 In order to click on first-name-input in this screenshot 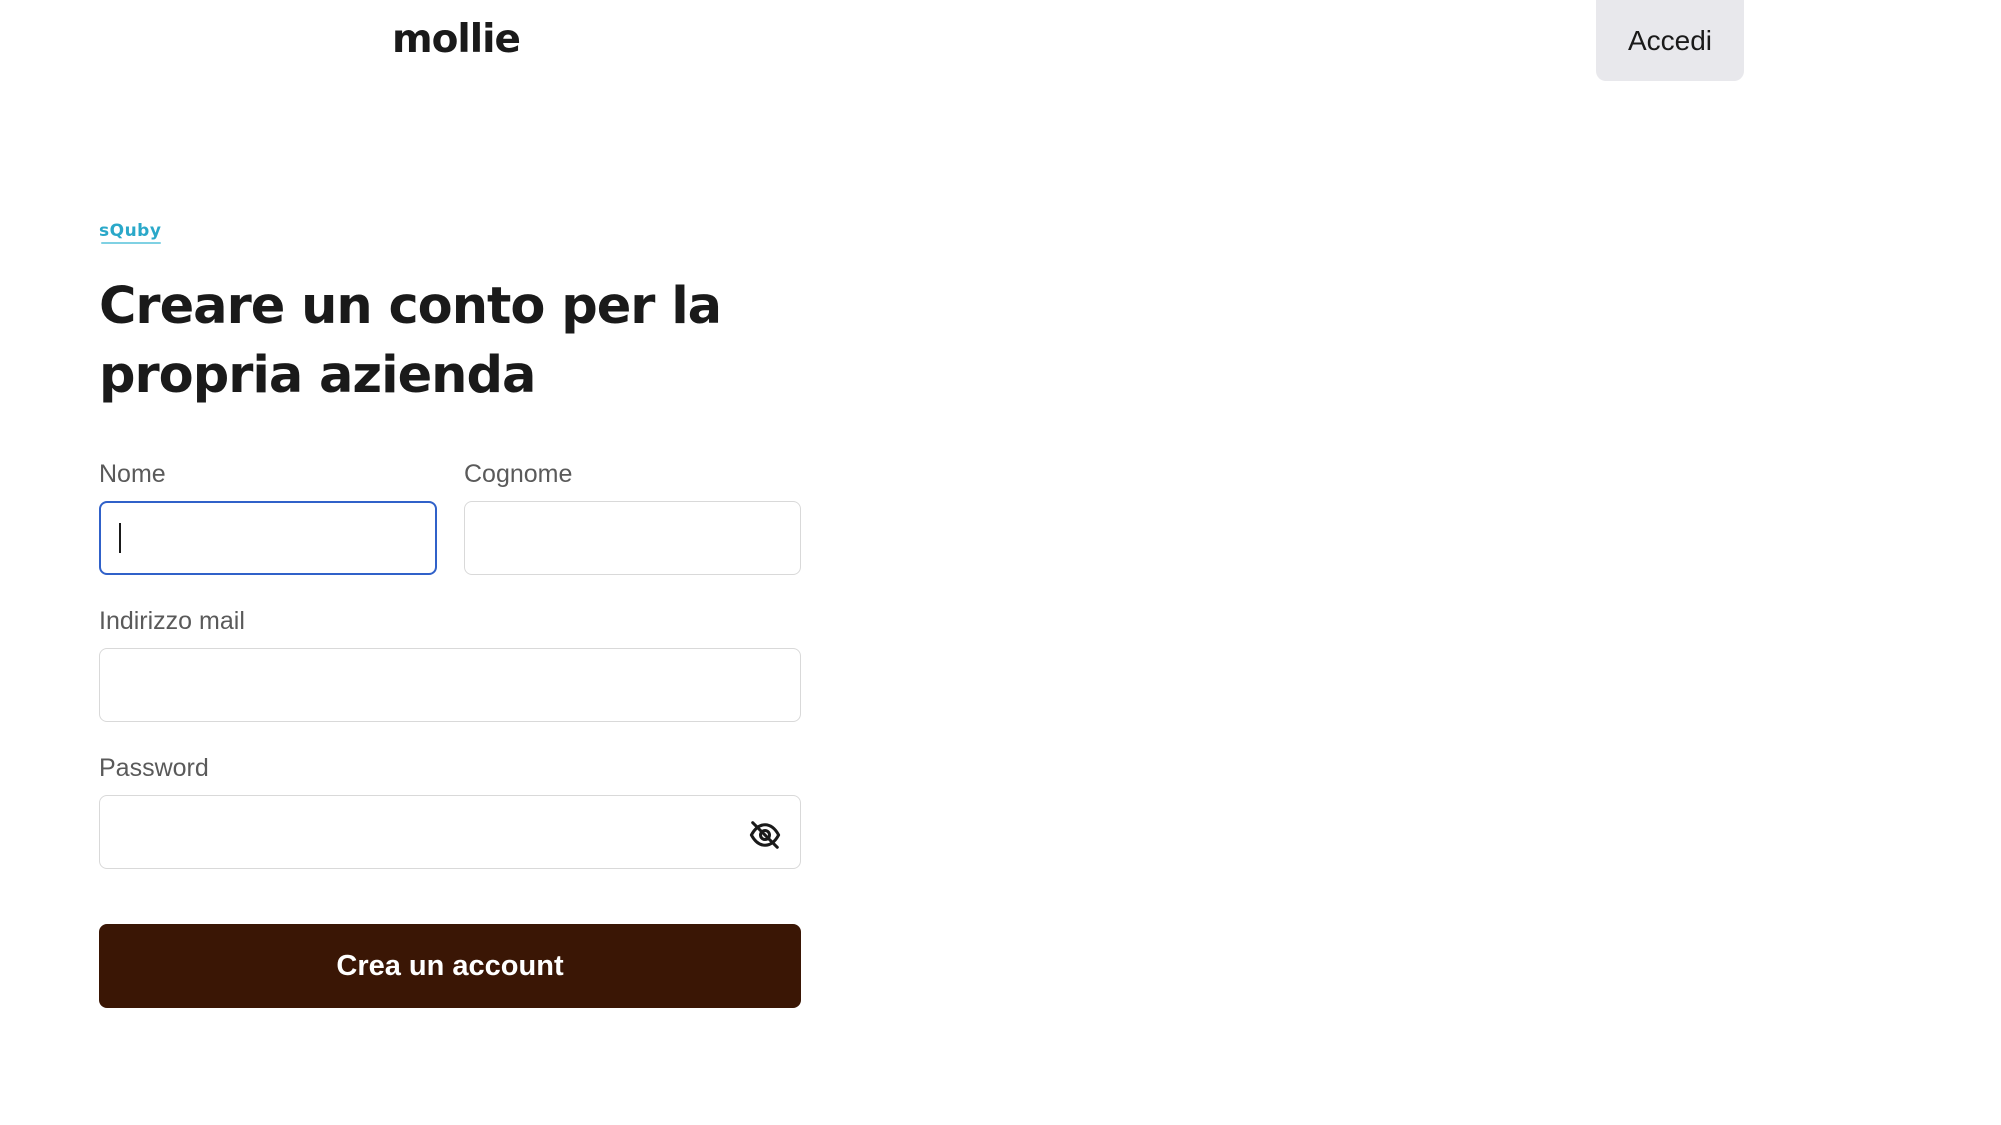, I will do `click(268, 538)`.